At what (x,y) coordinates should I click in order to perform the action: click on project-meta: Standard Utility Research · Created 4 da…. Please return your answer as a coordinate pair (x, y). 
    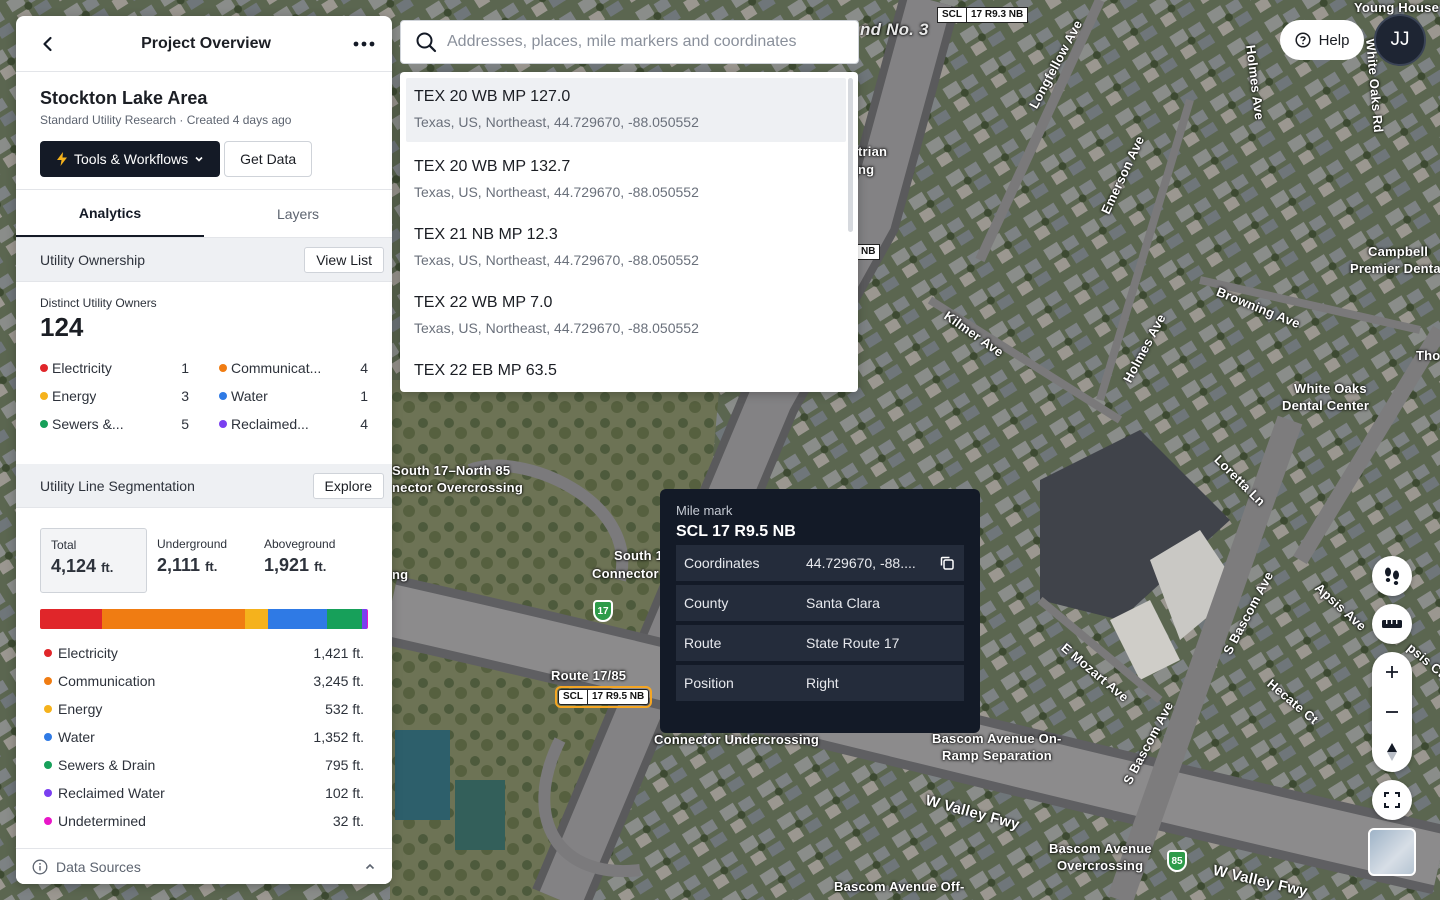
    Looking at the image, I should click on (166, 120).